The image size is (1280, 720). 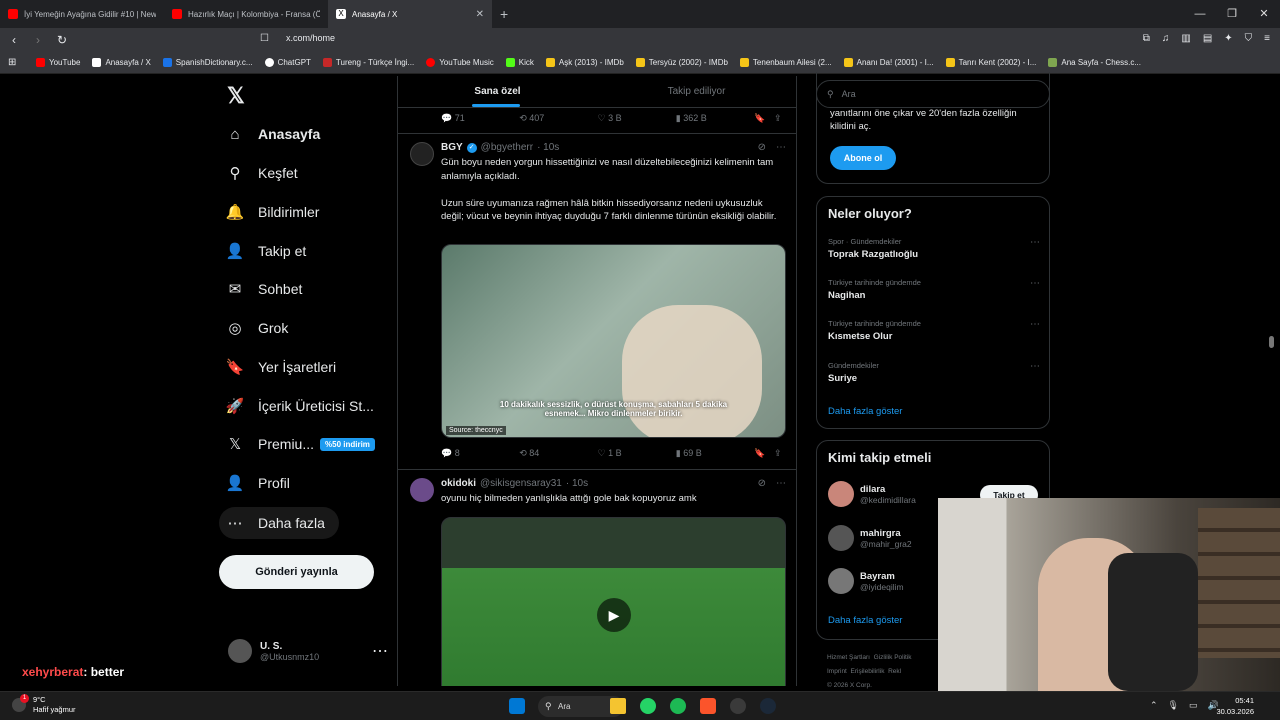 What do you see at coordinates (497, 91) in the screenshot?
I see `tab-for-you: Sana özel` at bounding box center [497, 91].